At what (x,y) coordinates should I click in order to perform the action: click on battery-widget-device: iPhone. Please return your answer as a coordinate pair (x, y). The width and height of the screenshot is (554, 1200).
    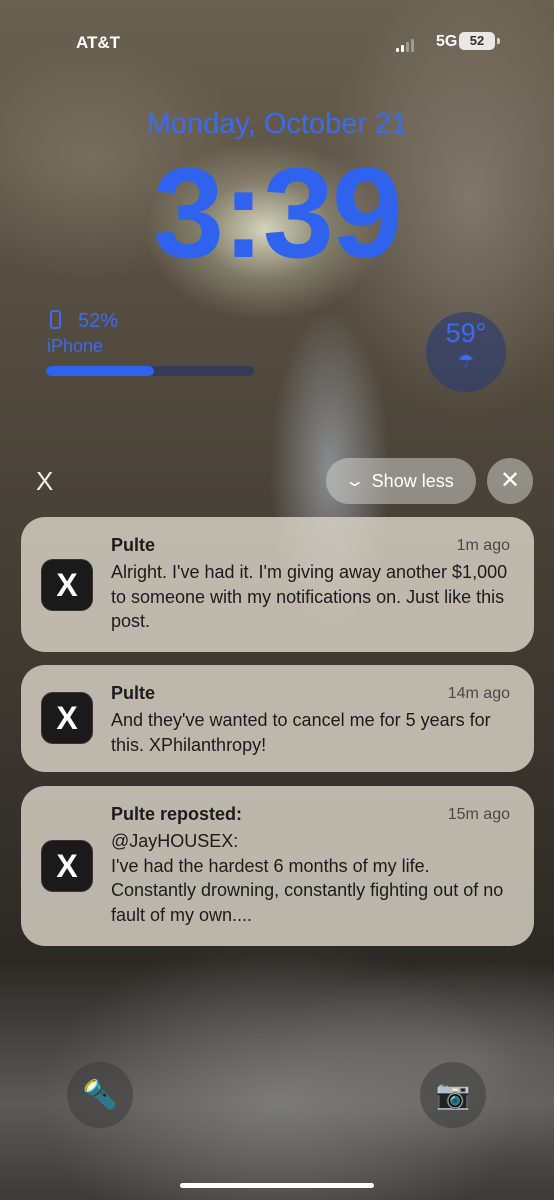
    Looking at the image, I should click on (75, 346).